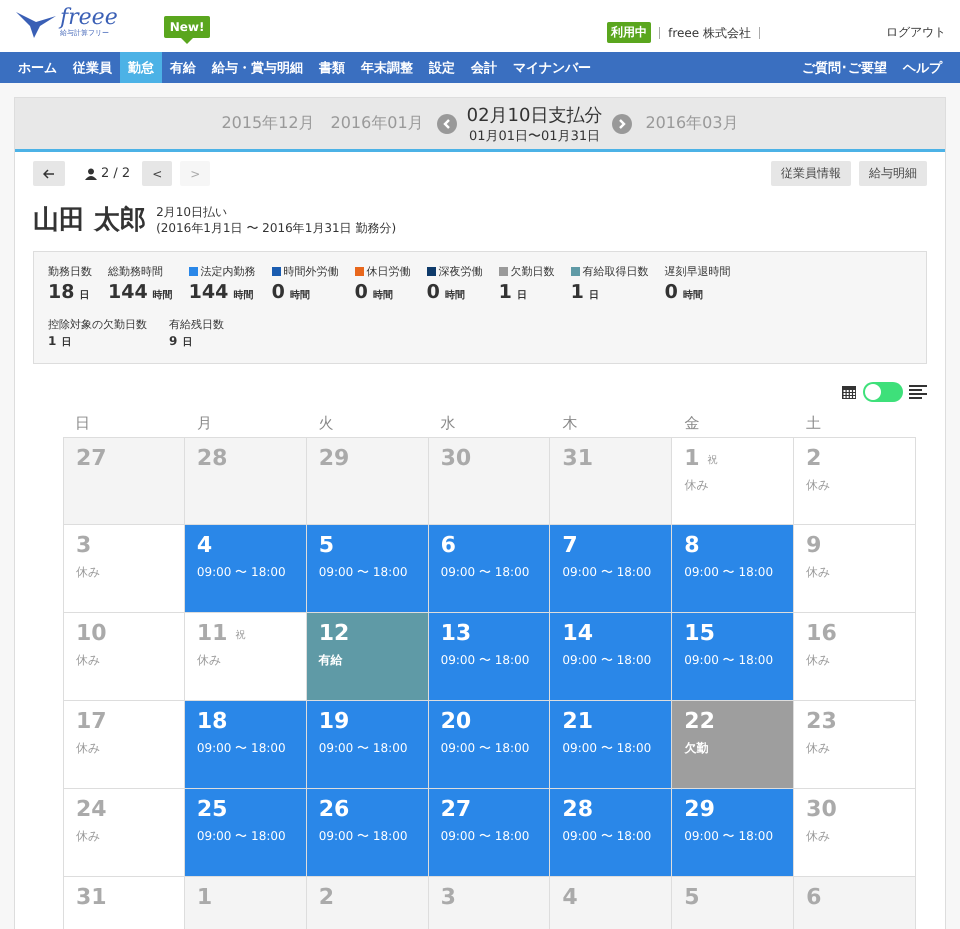 This screenshot has height=929, width=960. Describe the element at coordinates (489, 745) in the screenshot. I see `calendar-day: 20 09:00 〜 18:00` at that location.